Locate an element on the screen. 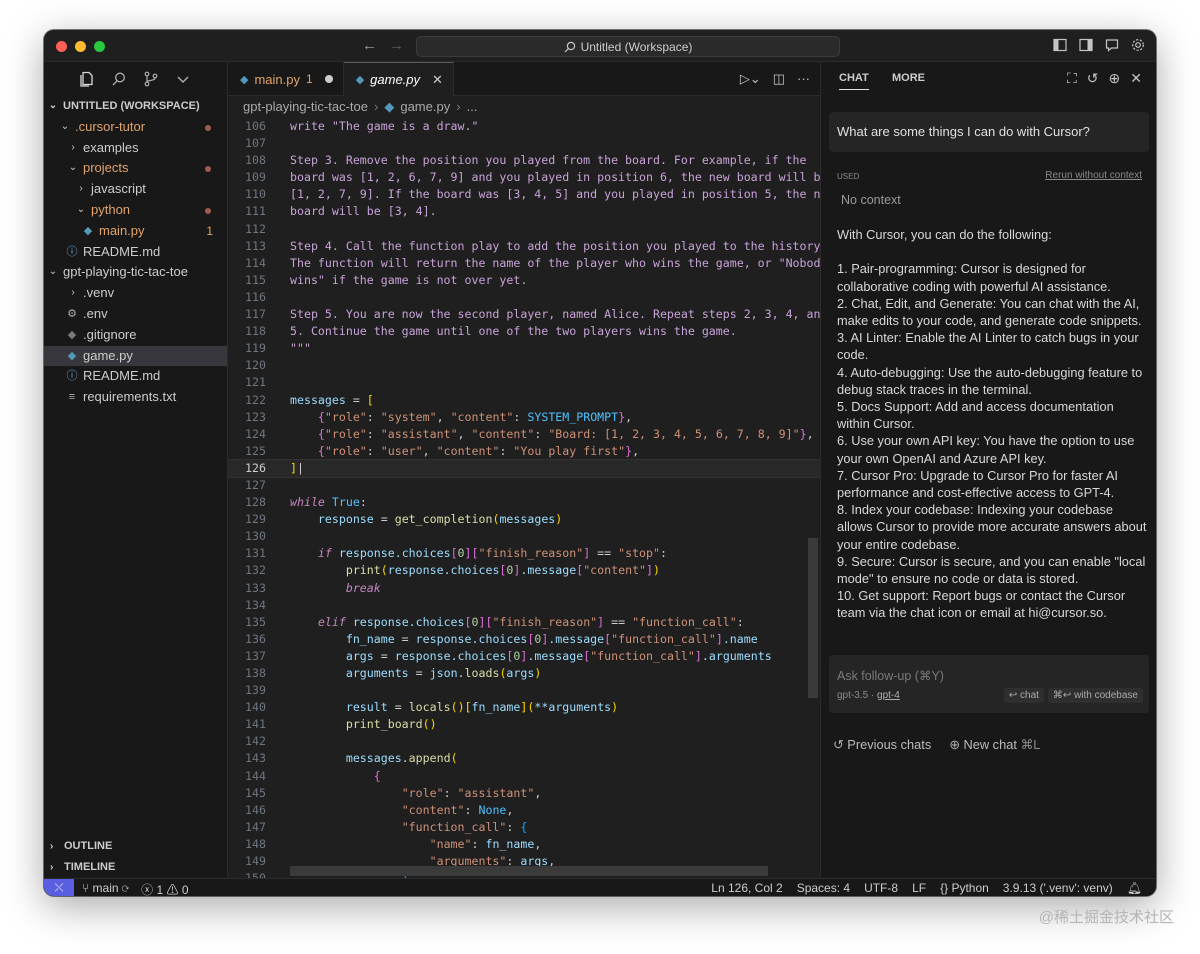 The width and height of the screenshot is (1200, 954). code-line: 139 is located at coordinates (524, 690).